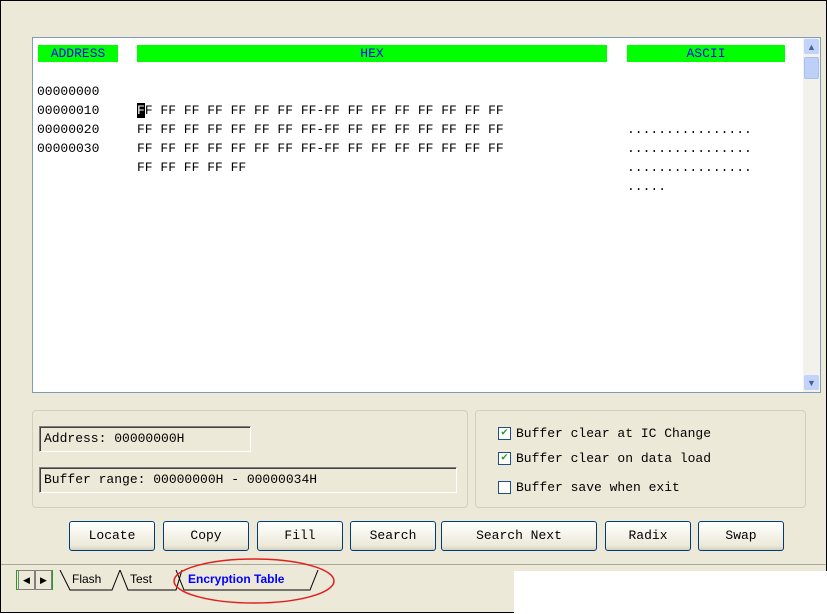 The height and width of the screenshot is (614, 827). Describe the element at coordinates (250, 459) in the screenshot. I see `info-group` at that location.